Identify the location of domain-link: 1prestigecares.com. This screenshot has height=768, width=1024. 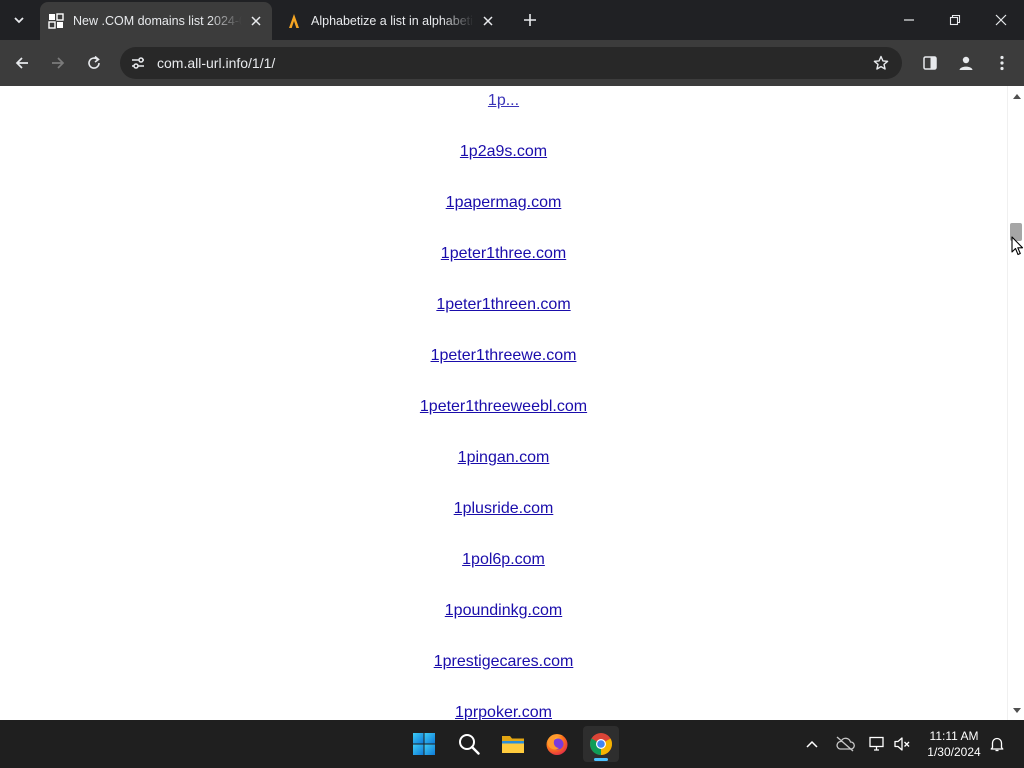
(504, 661).